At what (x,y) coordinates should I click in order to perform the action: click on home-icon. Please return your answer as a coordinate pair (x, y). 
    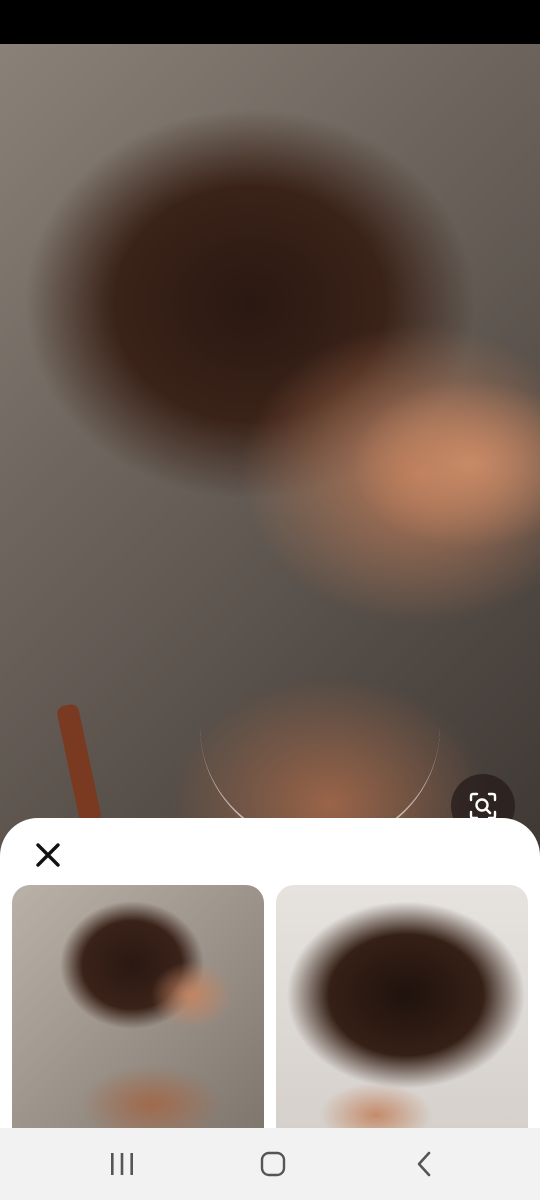
    Looking at the image, I should click on (273, 1164).